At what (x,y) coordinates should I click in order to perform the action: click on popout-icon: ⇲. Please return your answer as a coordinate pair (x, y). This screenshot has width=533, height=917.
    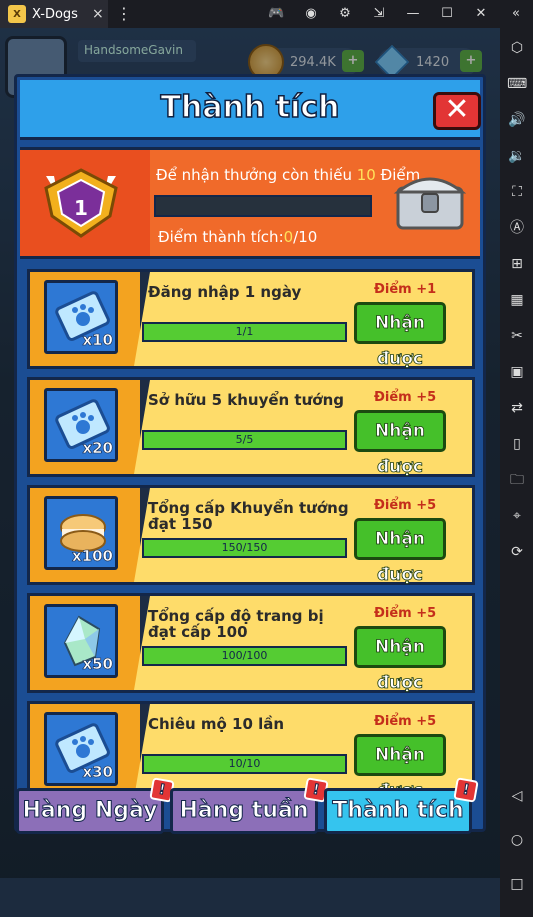
    Looking at the image, I should click on (379, 13).